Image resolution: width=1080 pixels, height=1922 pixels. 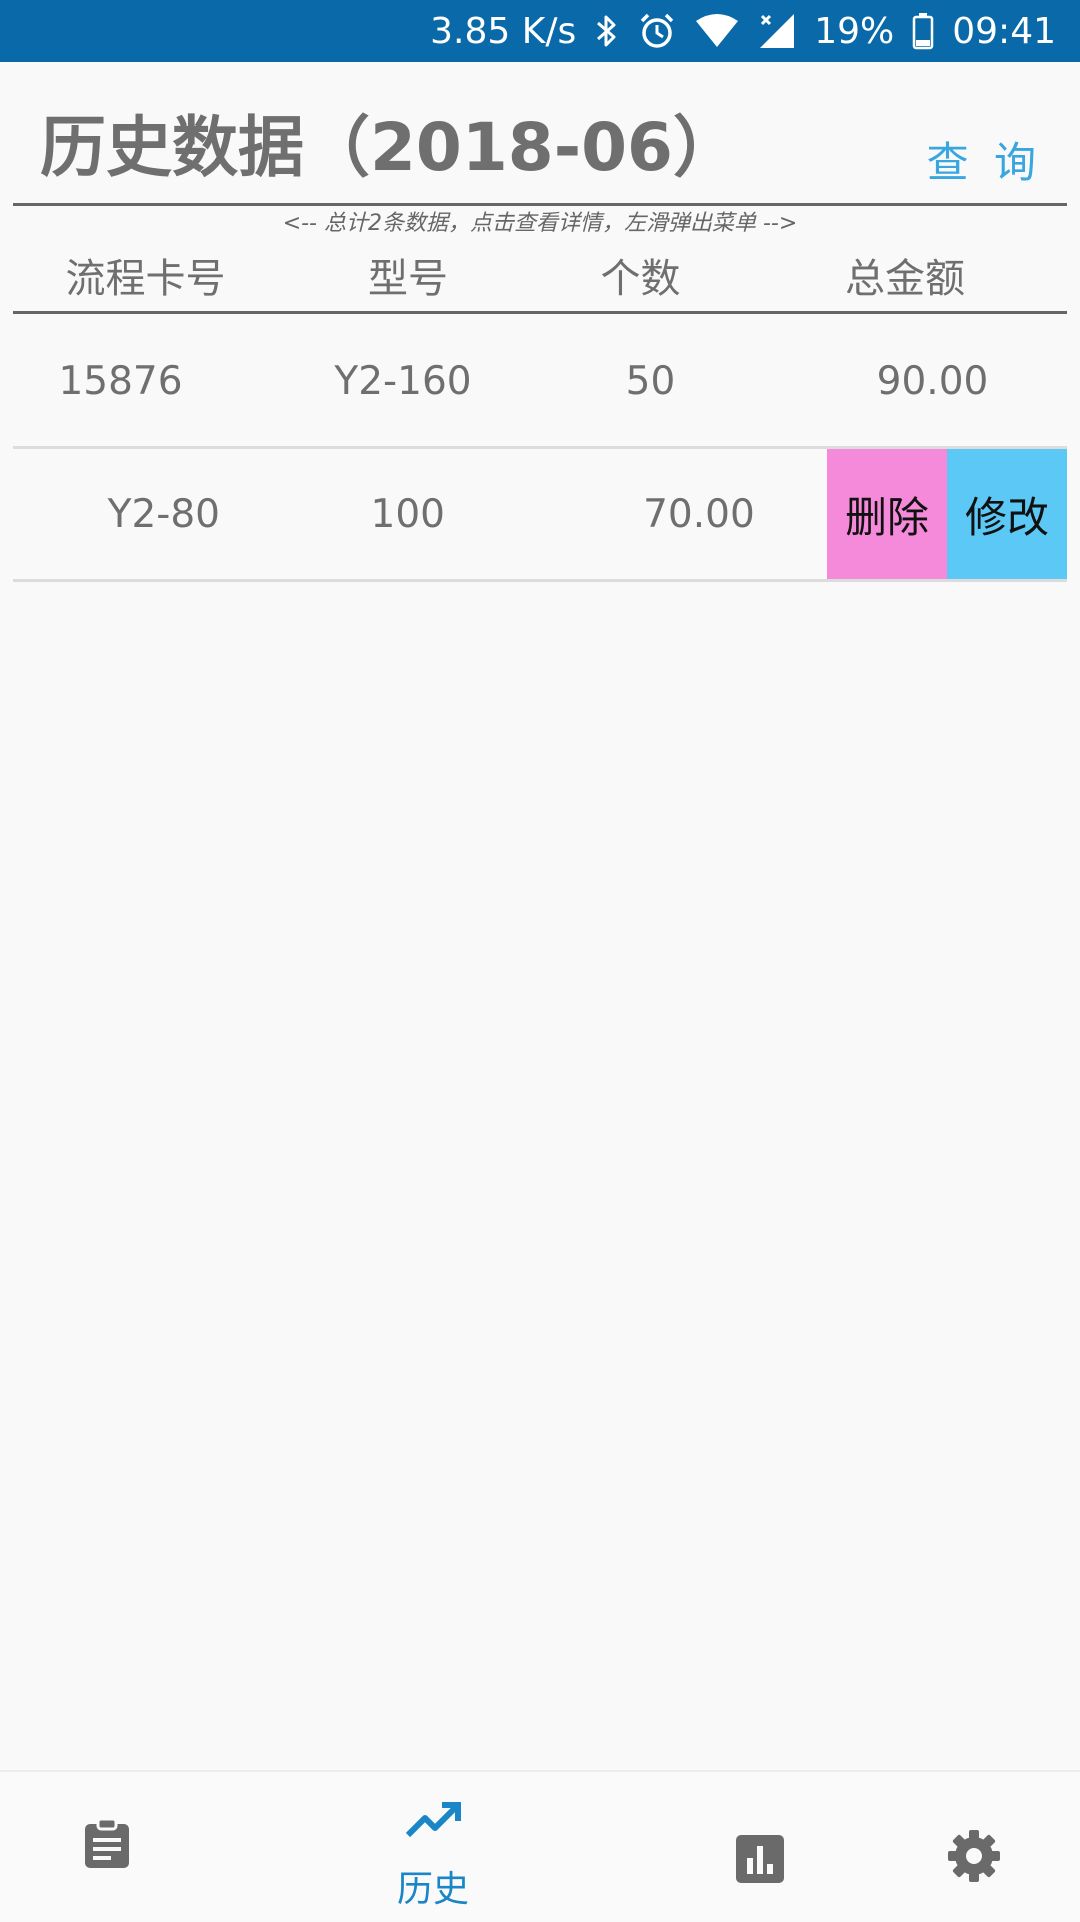 I want to click on gear-icon, so click(x=974, y=1858).